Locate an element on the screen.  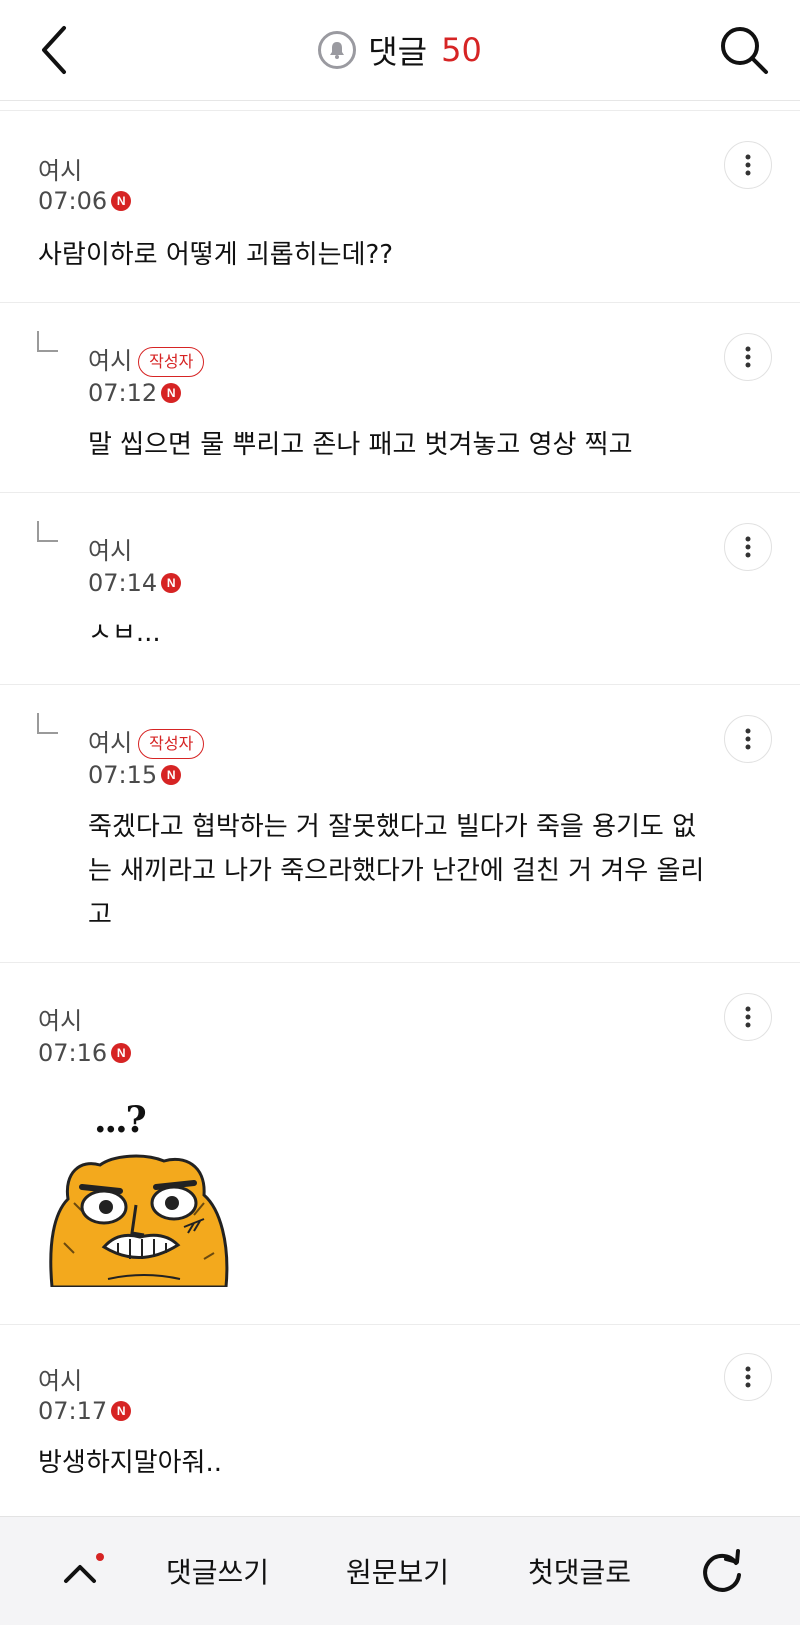
refresh-button is located at coordinates (722, 1571).